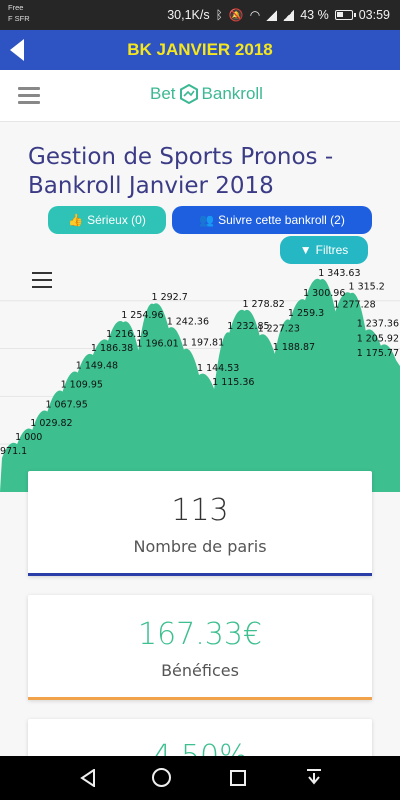 The image size is (400, 800). Describe the element at coordinates (200, 634) in the screenshot. I see `stat-value: 167.33€` at that location.